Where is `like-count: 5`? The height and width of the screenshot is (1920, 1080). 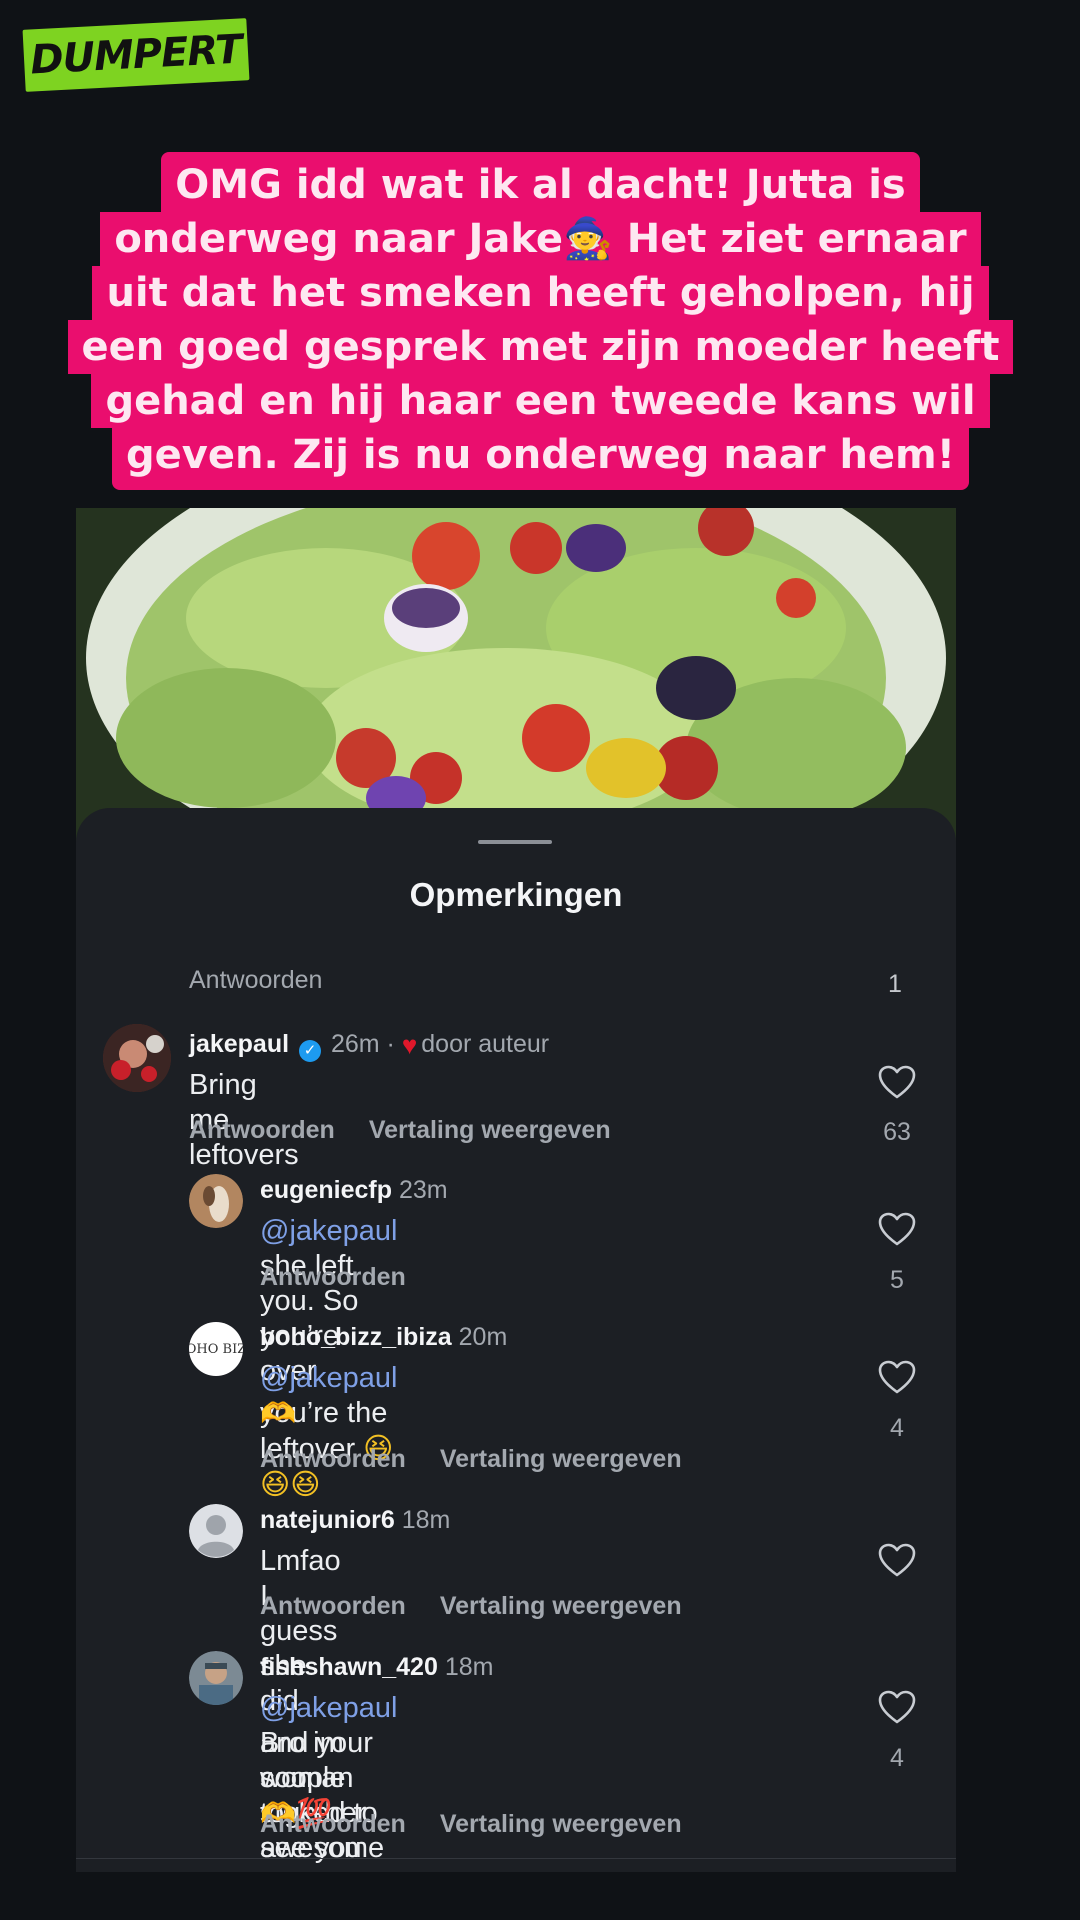
like-count: 5 is located at coordinates (897, 1280).